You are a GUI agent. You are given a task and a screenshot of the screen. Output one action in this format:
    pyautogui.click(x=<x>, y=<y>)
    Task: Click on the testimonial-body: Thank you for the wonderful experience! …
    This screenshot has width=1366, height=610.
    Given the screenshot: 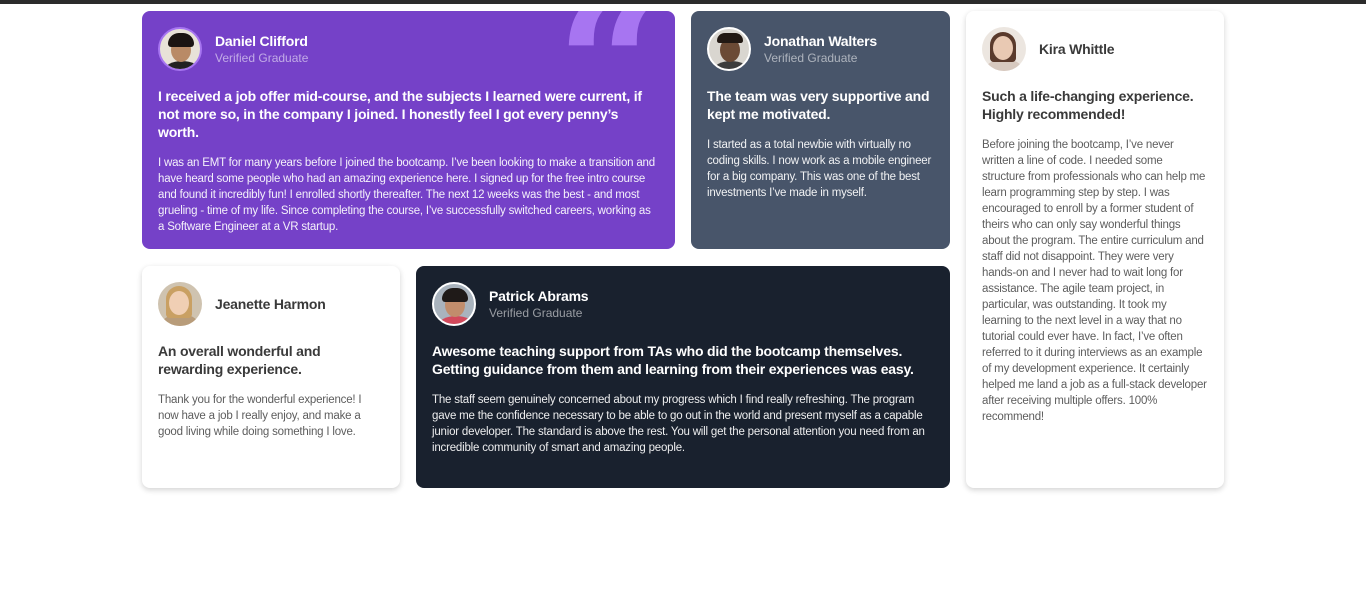 What is the action you would take?
    pyautogui.click(x=260, y=416)
    